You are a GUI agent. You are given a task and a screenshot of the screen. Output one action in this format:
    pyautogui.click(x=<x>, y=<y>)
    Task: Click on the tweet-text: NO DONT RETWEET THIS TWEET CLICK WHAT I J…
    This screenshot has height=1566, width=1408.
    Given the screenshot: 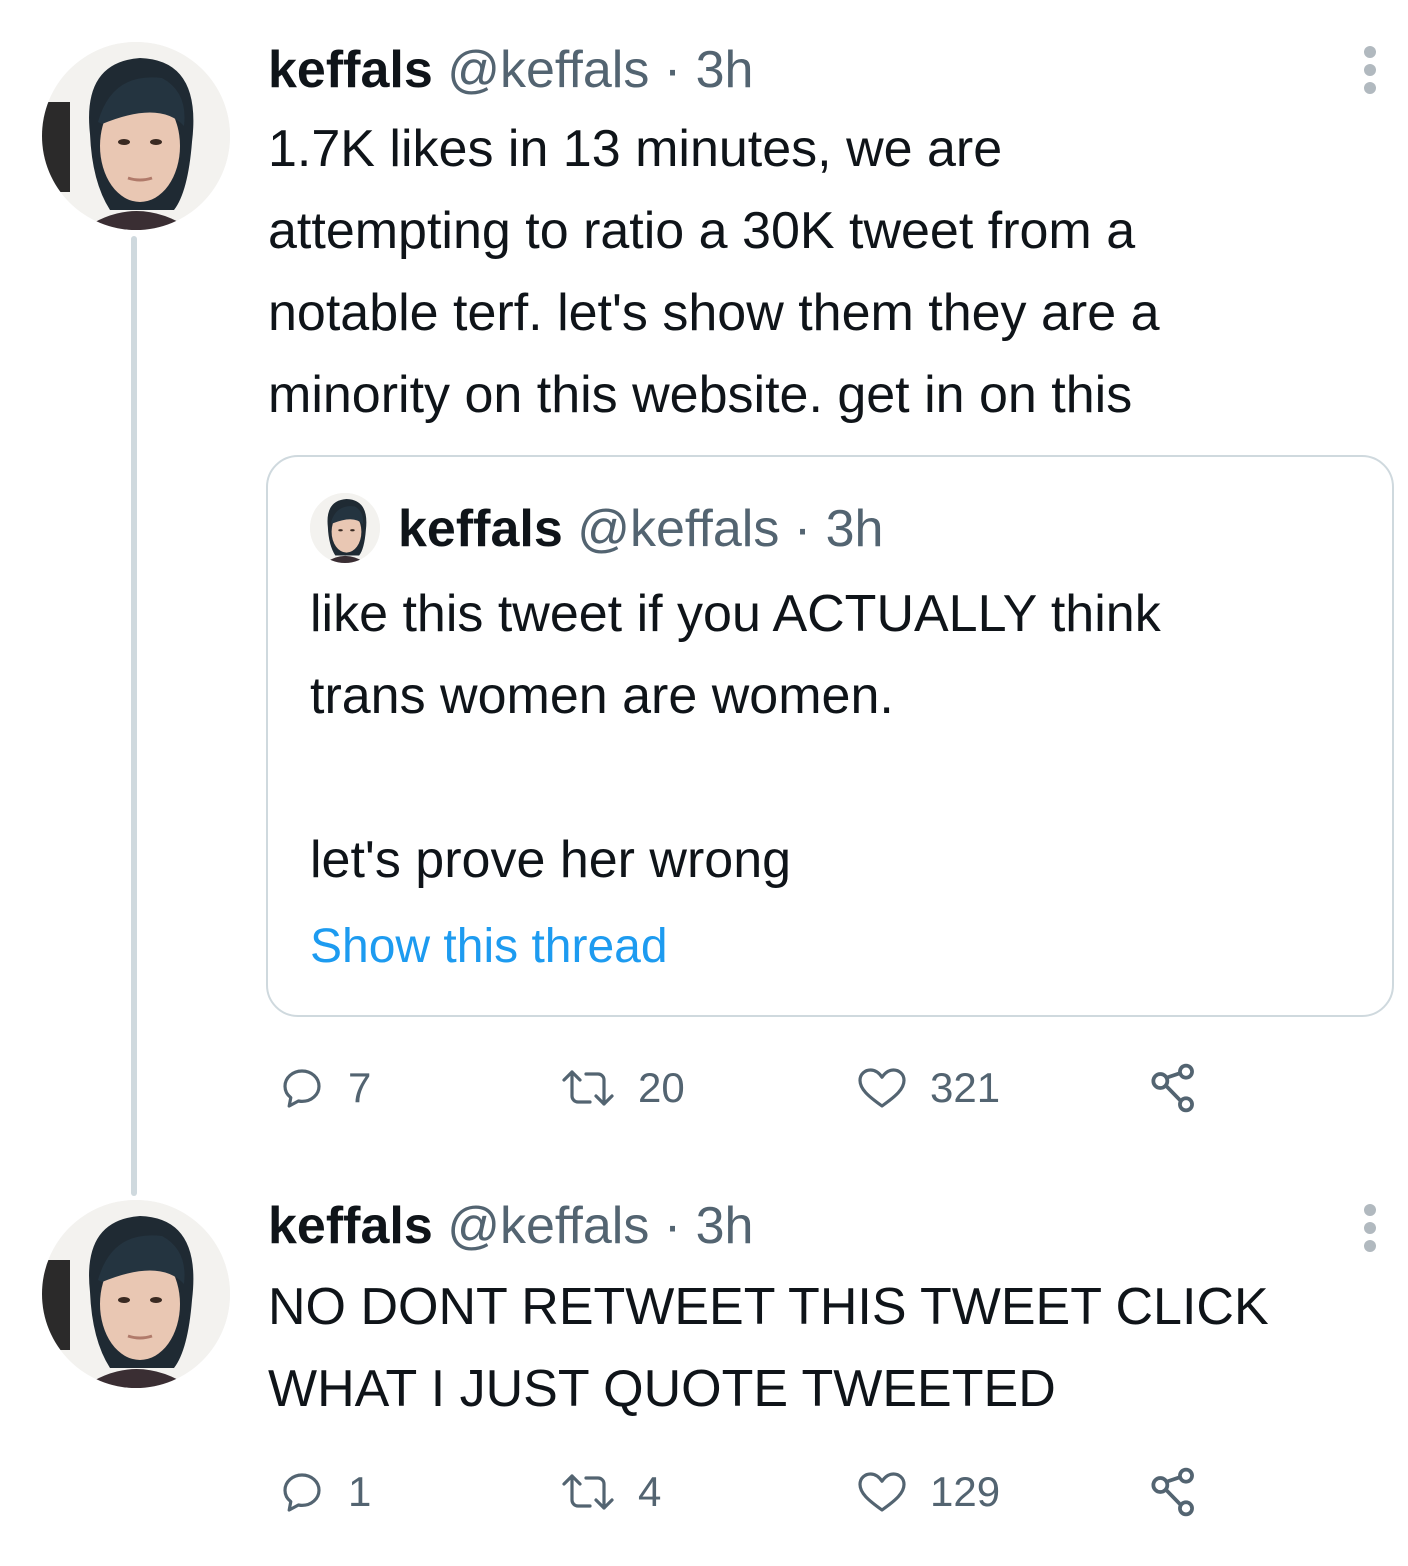 What is the action you would take?
    pyautogui.click(x=768, y=1348)
    